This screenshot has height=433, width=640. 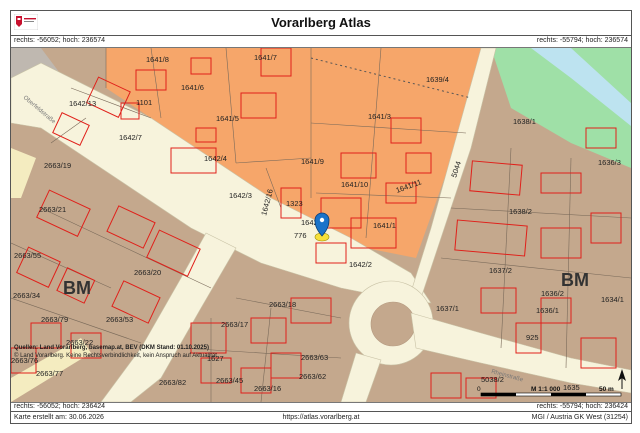 What do you see at coordinates (192, 87) in the screenshot?
I see `label-1641-6: 1641/6` at bounding box center [192, 87].